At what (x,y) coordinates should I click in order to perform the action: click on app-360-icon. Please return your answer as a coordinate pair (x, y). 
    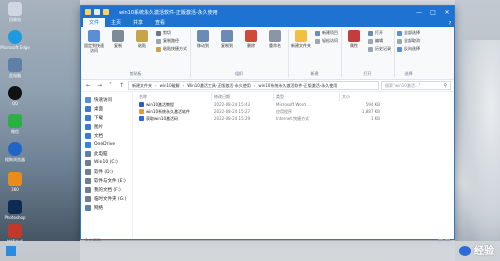
    Looking at the image, I should click on (15, 179).